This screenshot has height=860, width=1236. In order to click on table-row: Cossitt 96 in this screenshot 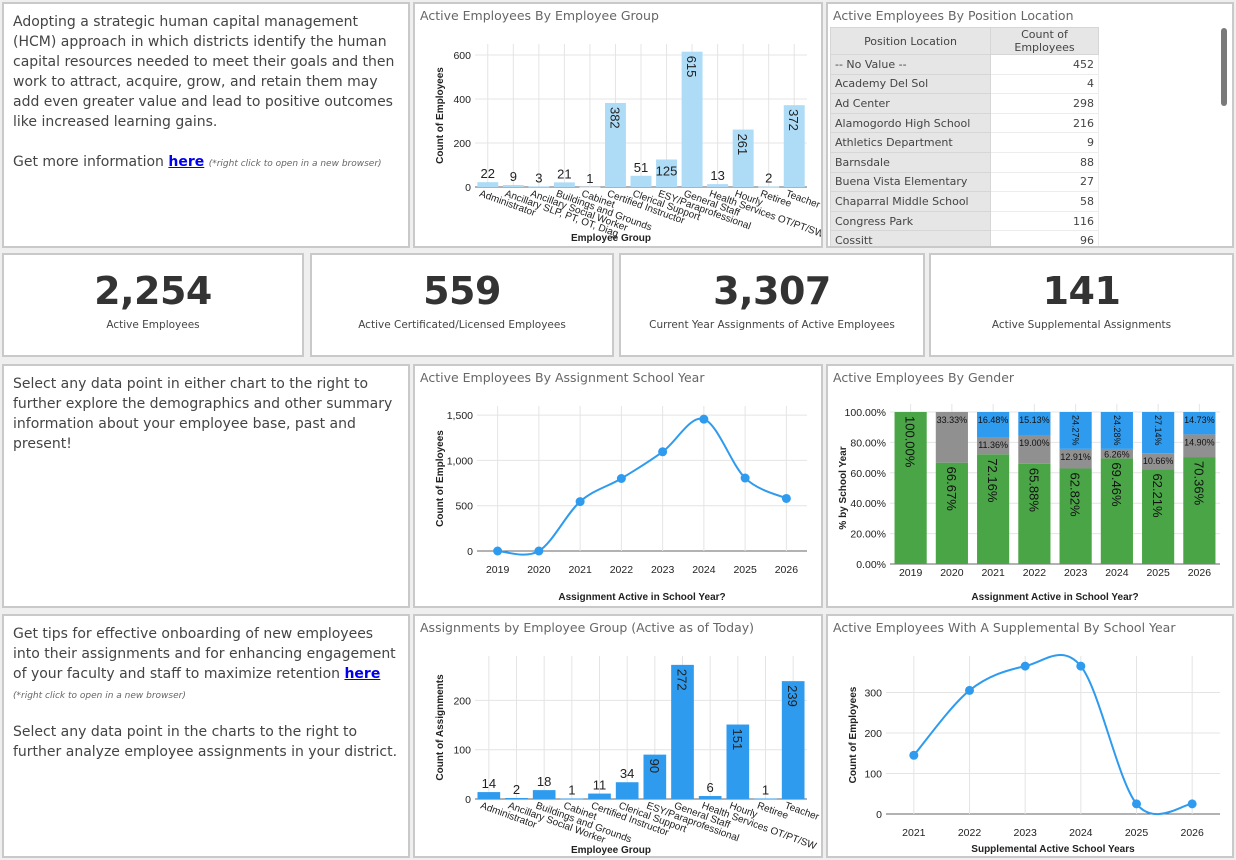, I will do `click(964, 238)`.